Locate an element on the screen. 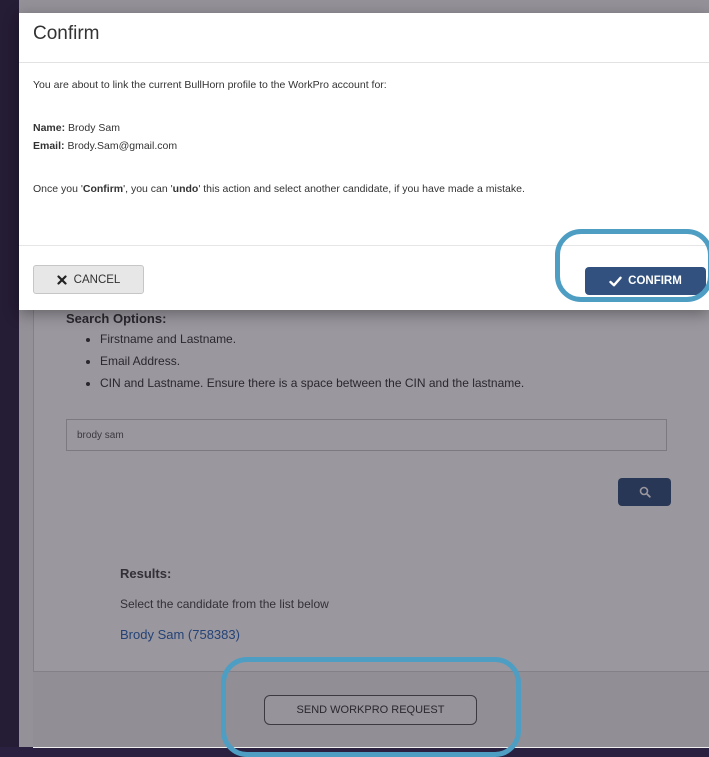  note-text-2: ', you can ' is located at coordinates (148, 189).